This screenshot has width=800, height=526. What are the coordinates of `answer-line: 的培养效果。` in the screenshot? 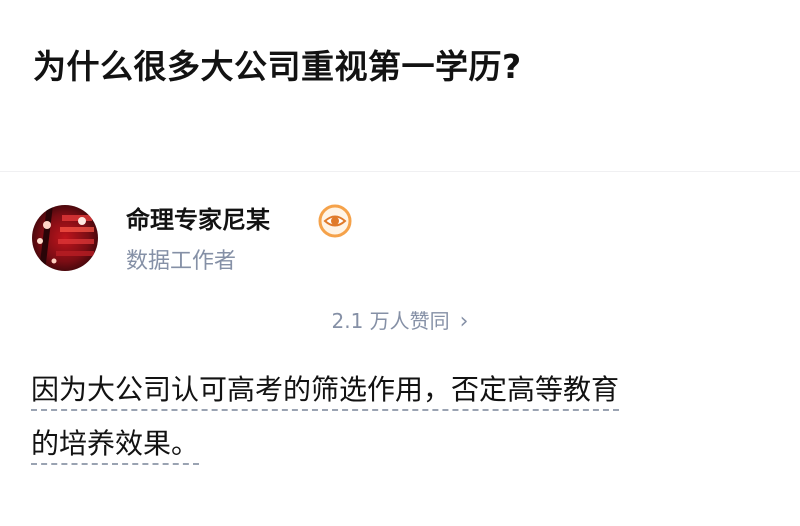 It's located at (115, 446).